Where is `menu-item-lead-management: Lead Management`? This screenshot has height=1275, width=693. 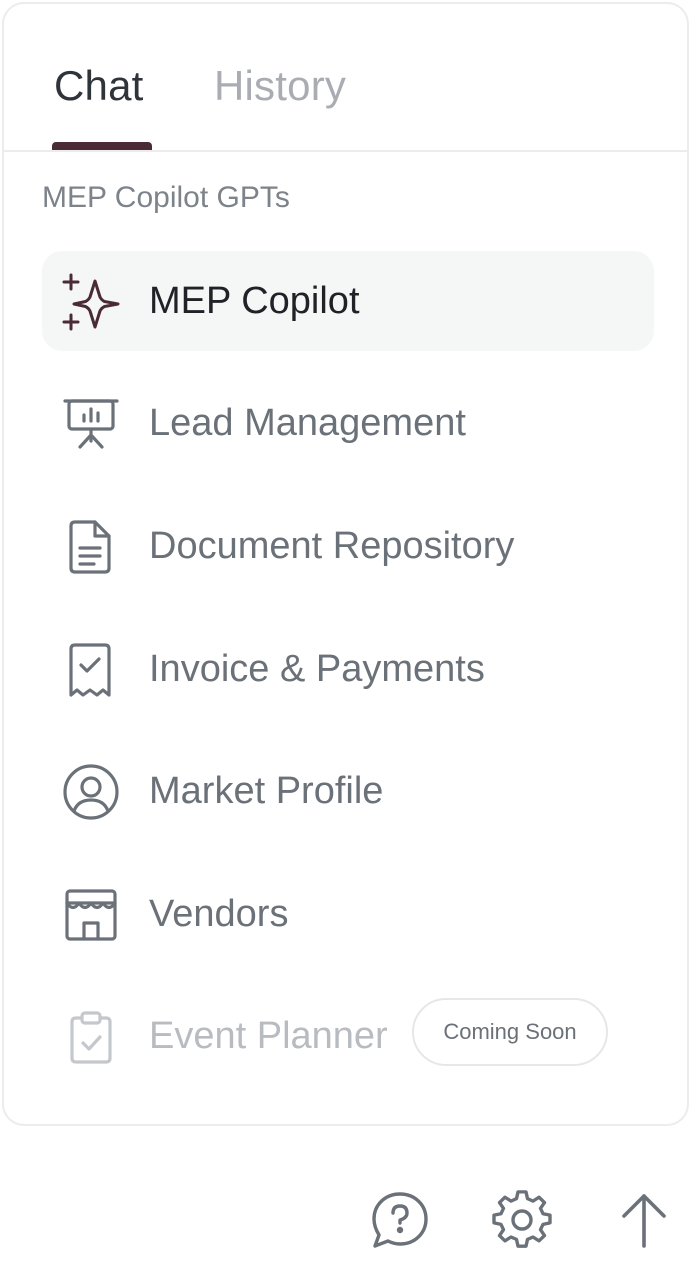 menu-item-lead-management: Lead Management is located at coordinates (348, 423).